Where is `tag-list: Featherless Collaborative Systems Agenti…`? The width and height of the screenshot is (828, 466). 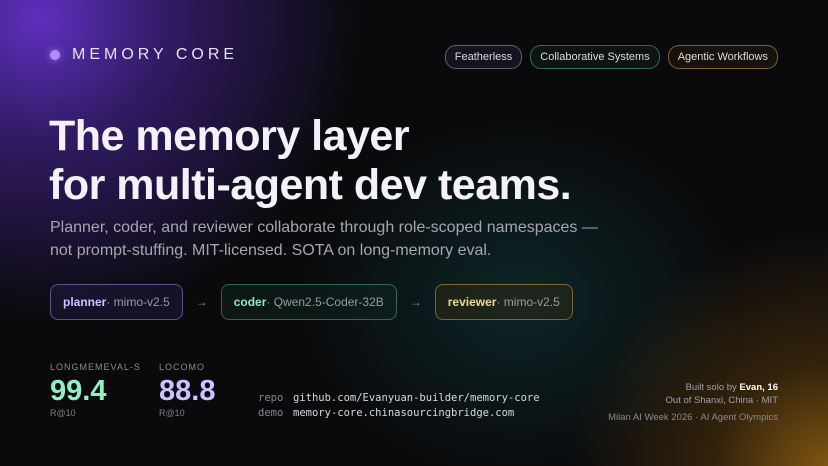 tag-list: Featherless Collaborative Systems Agenti… is located at coordinates (611, 57).